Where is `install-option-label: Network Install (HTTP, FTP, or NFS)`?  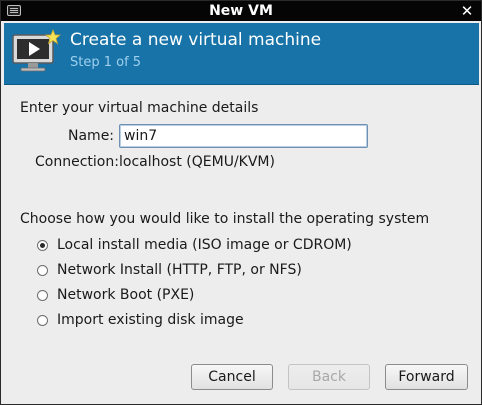
install-option-label: Network Install (HTTP, FTP, or NFS) is located at coordinates (179, 270).